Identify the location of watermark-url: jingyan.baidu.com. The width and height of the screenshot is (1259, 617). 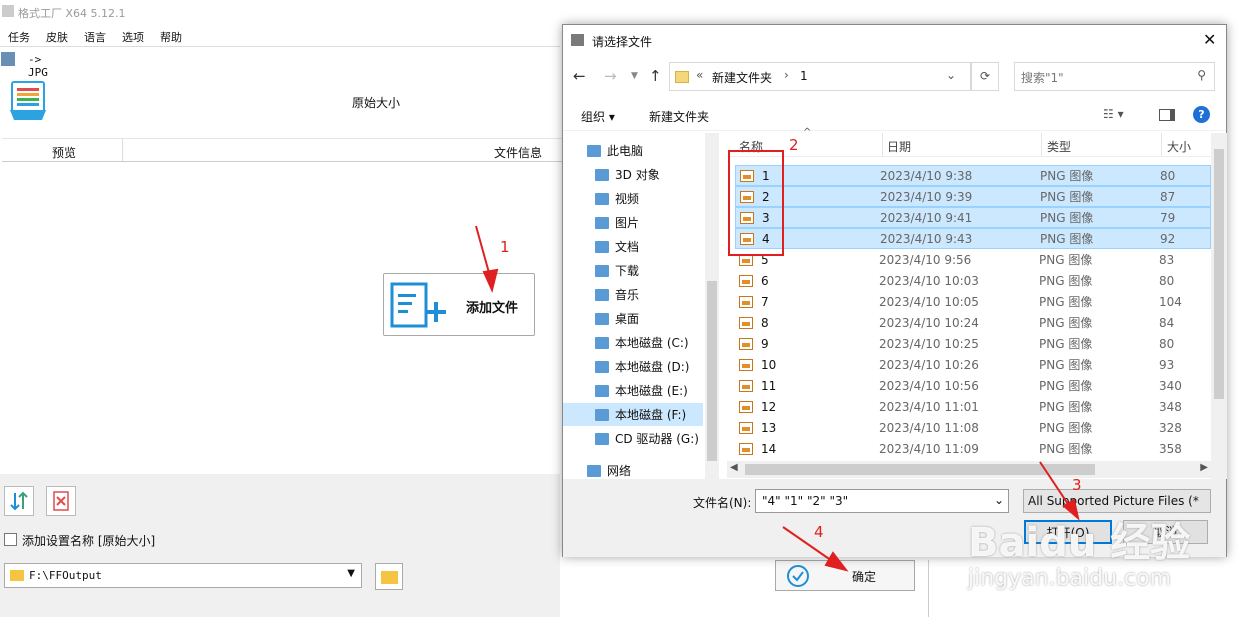
(1070, 578).